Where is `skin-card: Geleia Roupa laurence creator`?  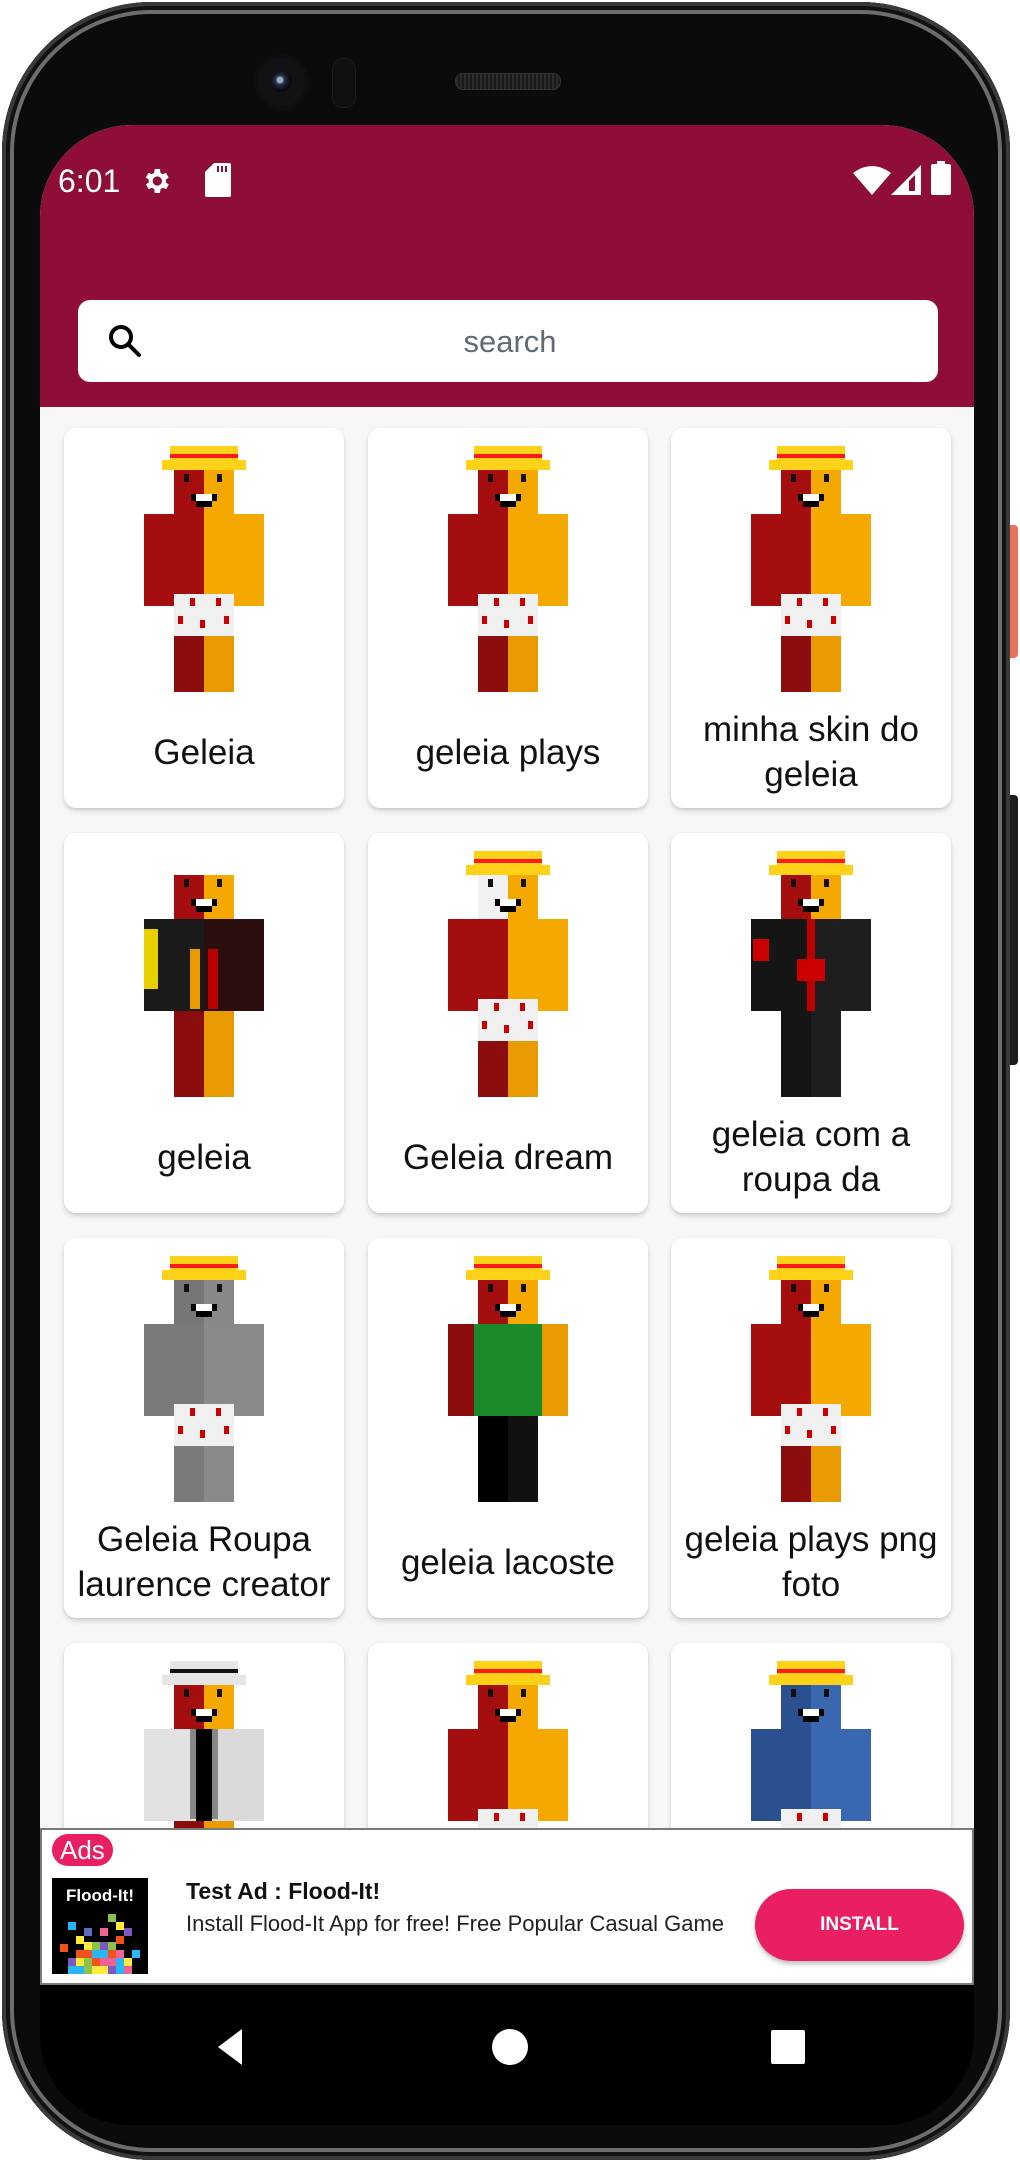 skin-card: Geleia Roupa laurence creator is located at coordinates (204, 1428).